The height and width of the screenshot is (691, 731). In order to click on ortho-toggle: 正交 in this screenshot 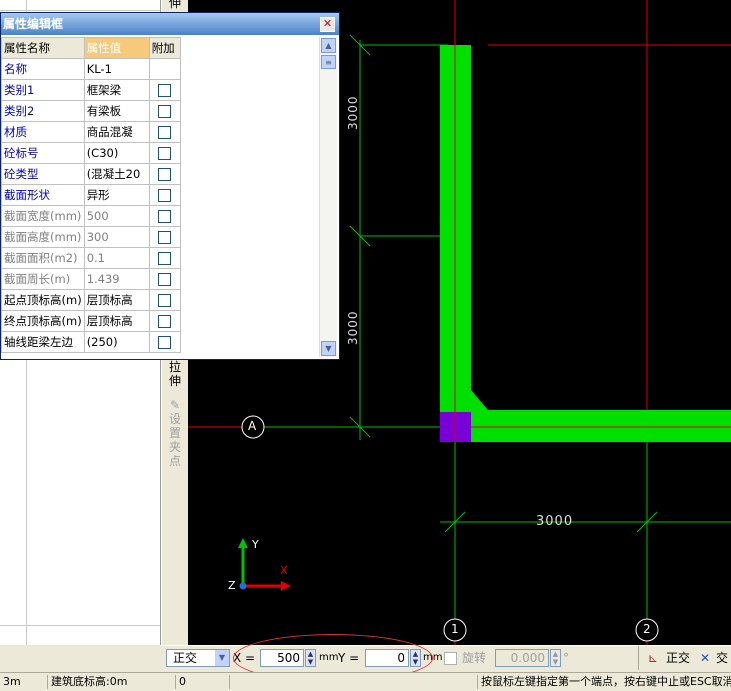, I will do `click(678, 658)`.